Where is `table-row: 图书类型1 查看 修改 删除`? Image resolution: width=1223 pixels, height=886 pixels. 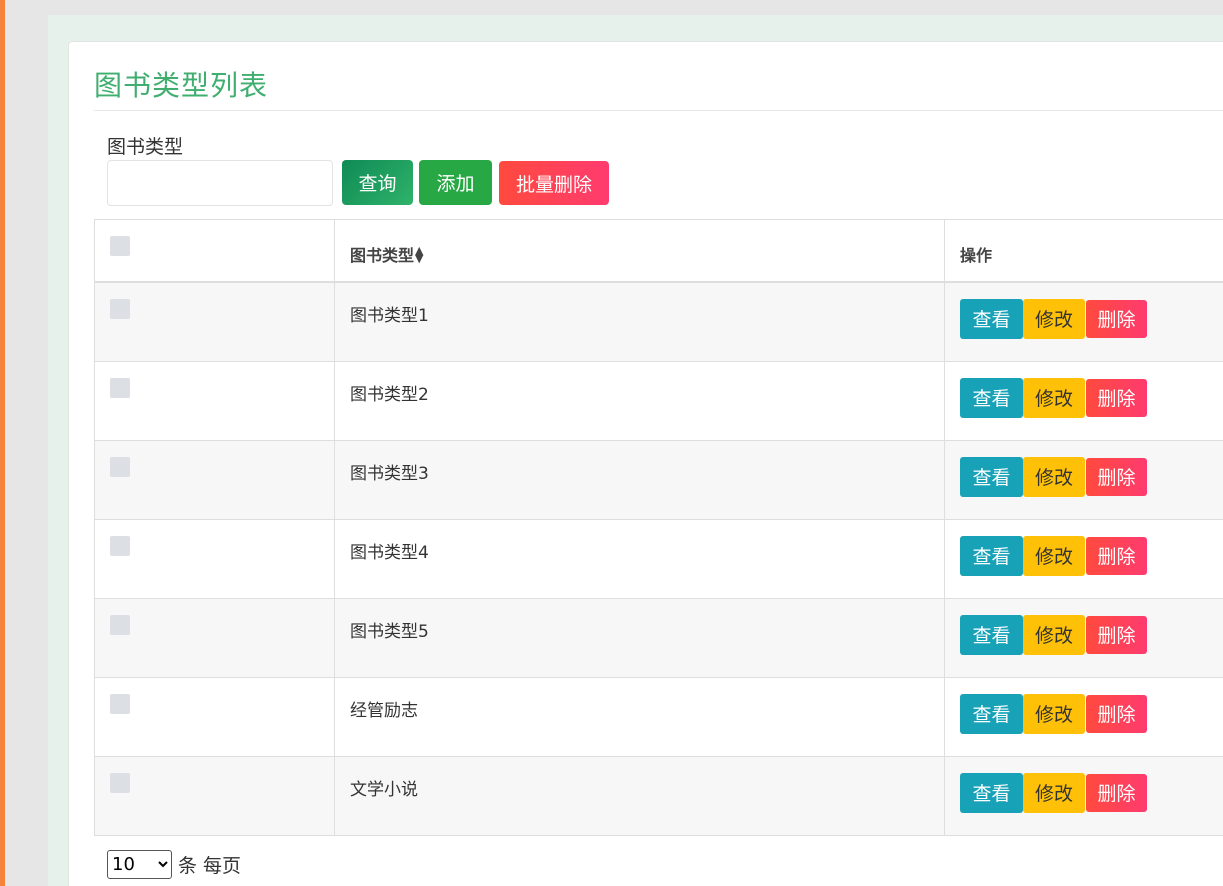
table-row: 图书类型1 查看 修改 删除 is located at coordinates (658, 321).